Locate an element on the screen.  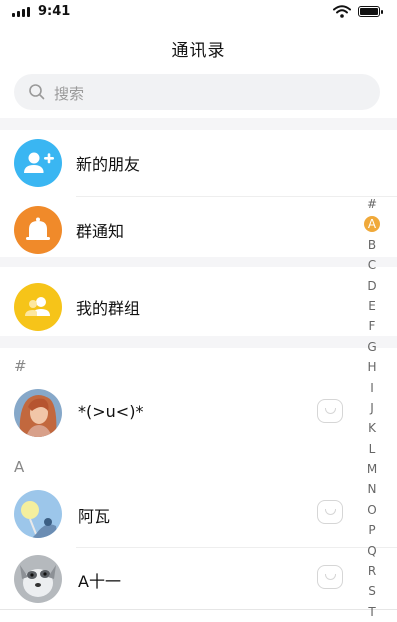
contact-row: 阿瓦 is located at coordinates (180, 515).